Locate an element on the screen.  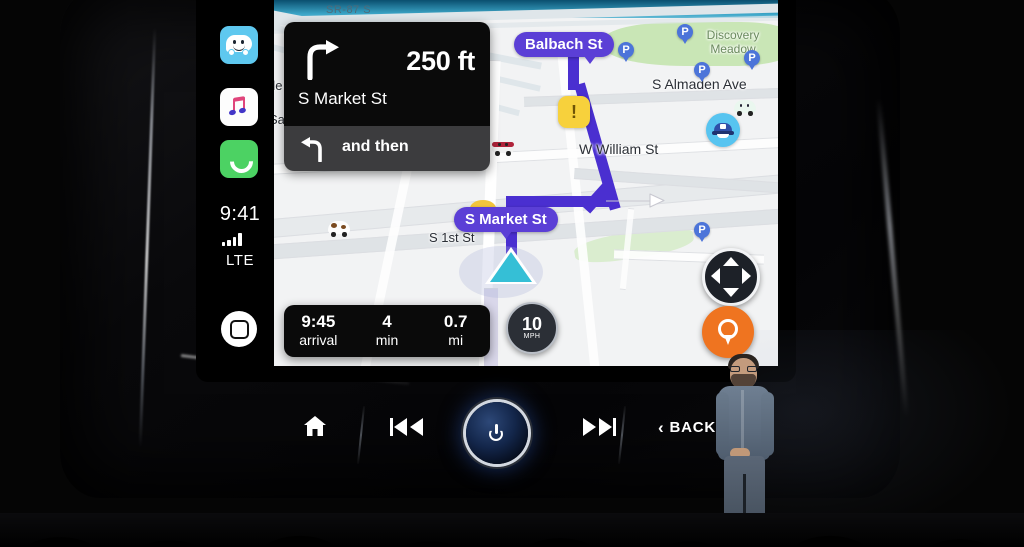
route-direction-arrow-icon is located at coordinates (635, 200).